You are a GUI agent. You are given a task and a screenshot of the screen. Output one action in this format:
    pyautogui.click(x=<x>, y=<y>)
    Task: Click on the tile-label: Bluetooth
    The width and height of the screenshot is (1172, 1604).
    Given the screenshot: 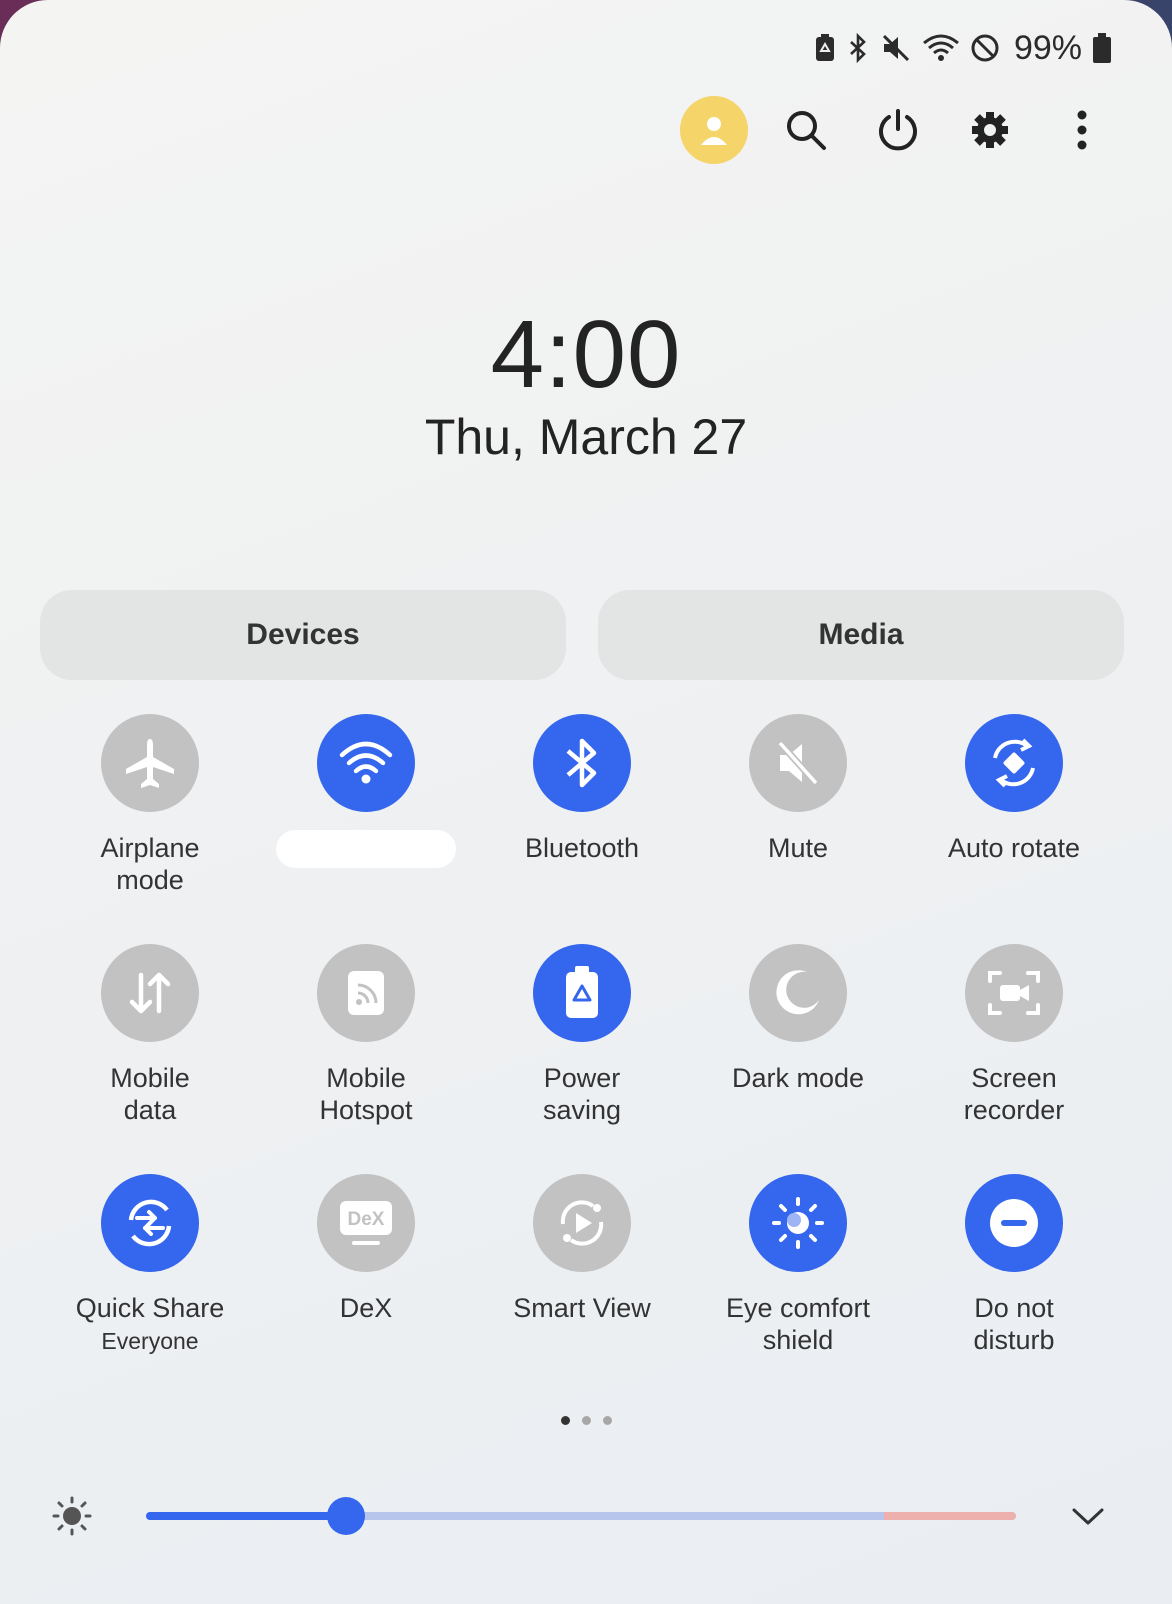 What is the action you would take?
    pyautogui.click(x=582, y=848)
    